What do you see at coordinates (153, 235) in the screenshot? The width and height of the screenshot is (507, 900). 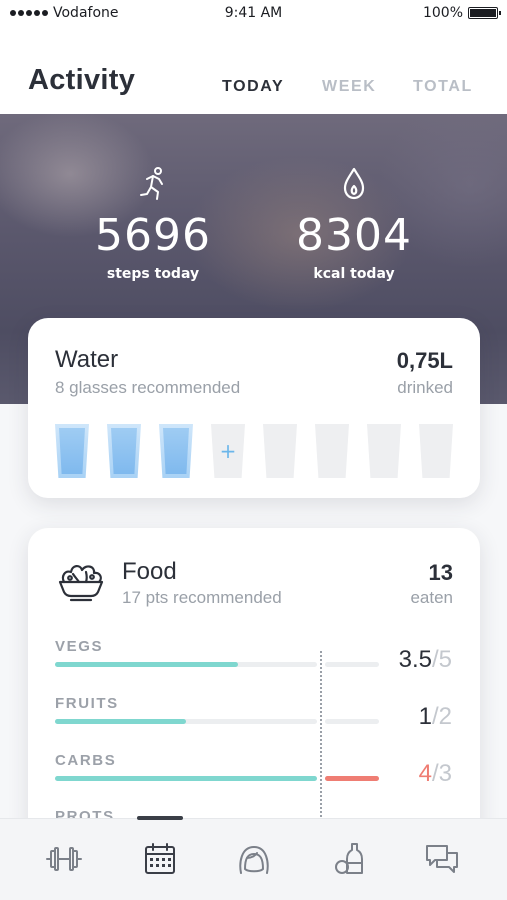 I see `steps-value: 5696` at bounding box center [153, 235].